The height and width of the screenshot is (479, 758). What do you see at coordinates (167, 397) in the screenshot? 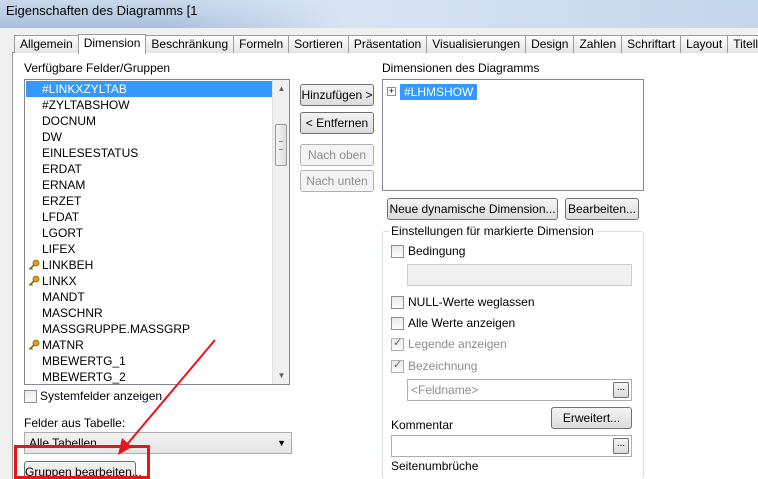
I see `annotation-arrow` at bounding box center [167, 397].